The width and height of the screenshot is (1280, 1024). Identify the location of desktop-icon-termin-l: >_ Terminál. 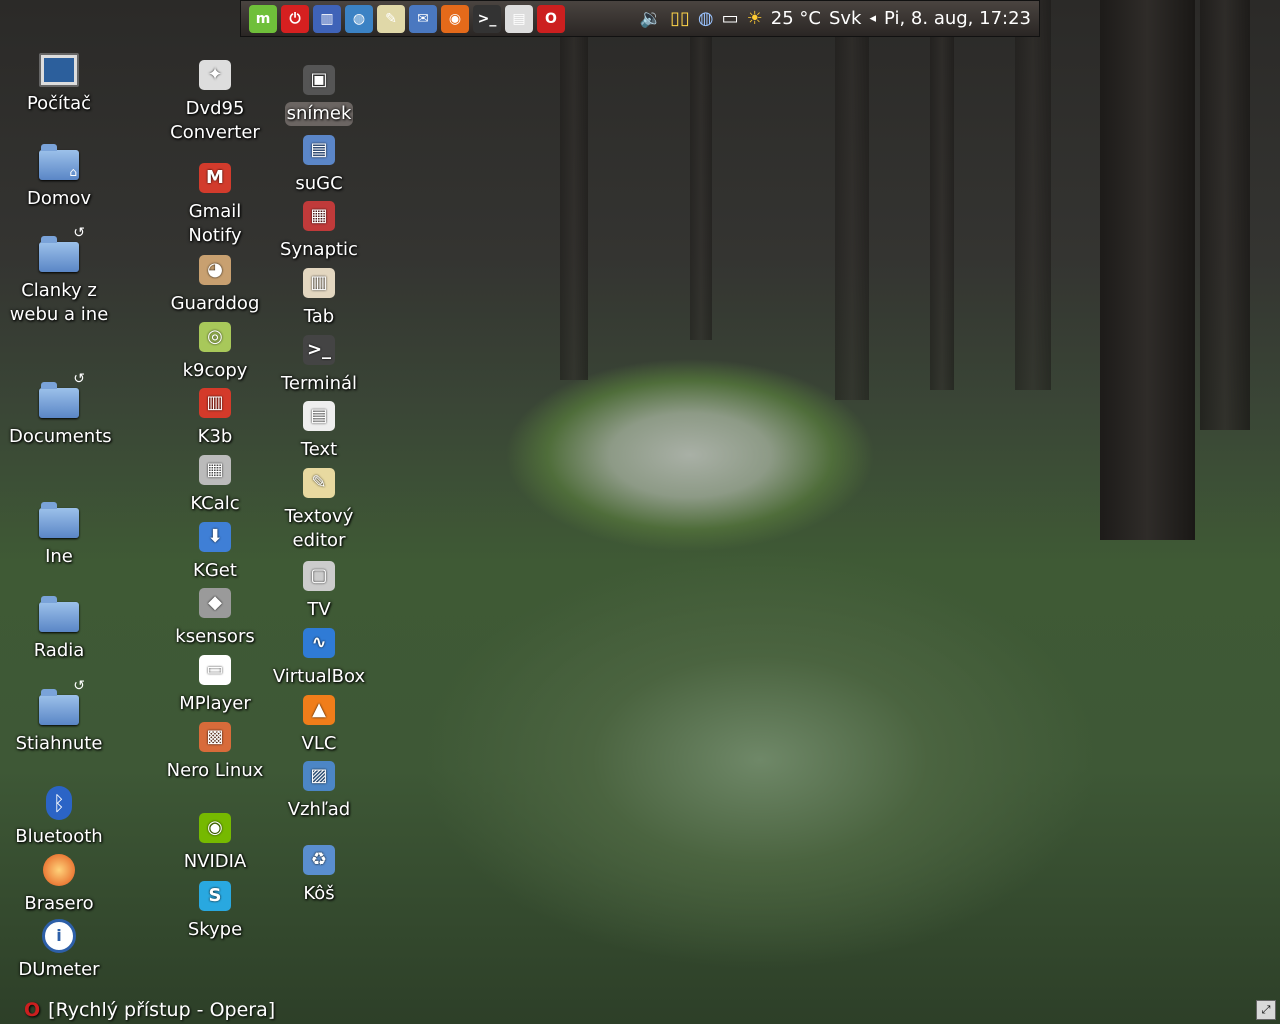
(319, 363).